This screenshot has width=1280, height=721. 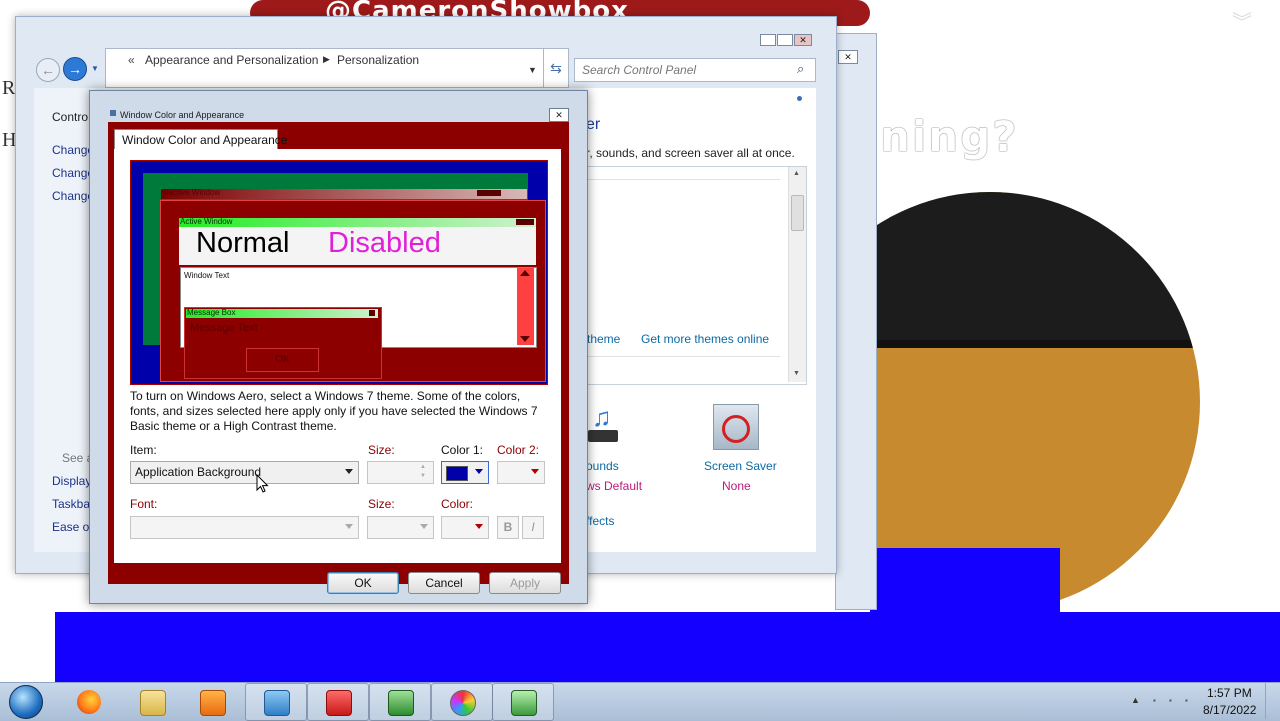 What do you see at coordinates (690, 153) in the screenshot?
I see `page-description: r, sounds, and screen saver all at once.` at bounding box center [690, 153].